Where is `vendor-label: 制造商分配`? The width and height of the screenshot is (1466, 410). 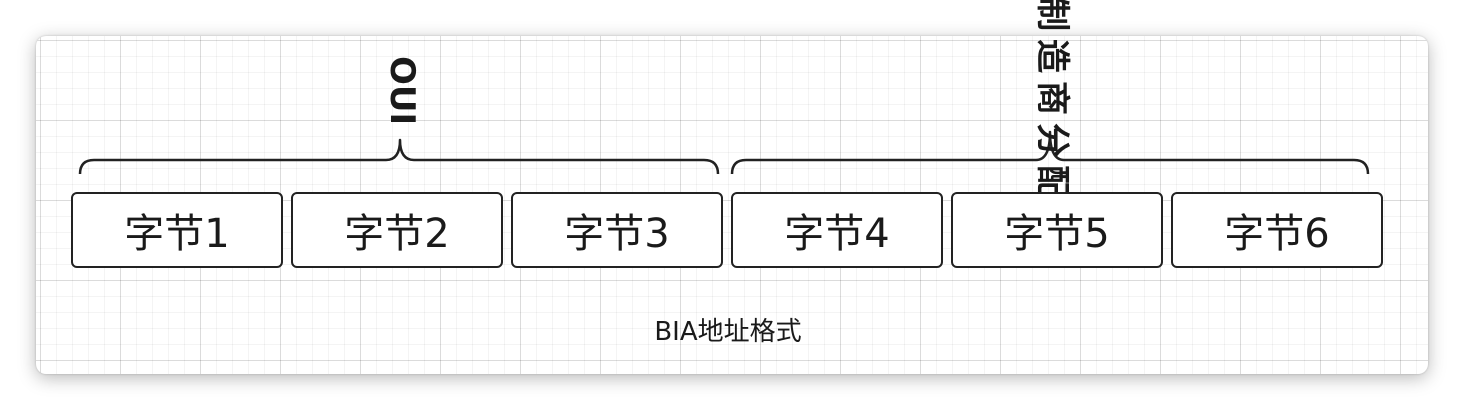 vendor-label: 制造商分配 is located at coordinates (1052, 103).